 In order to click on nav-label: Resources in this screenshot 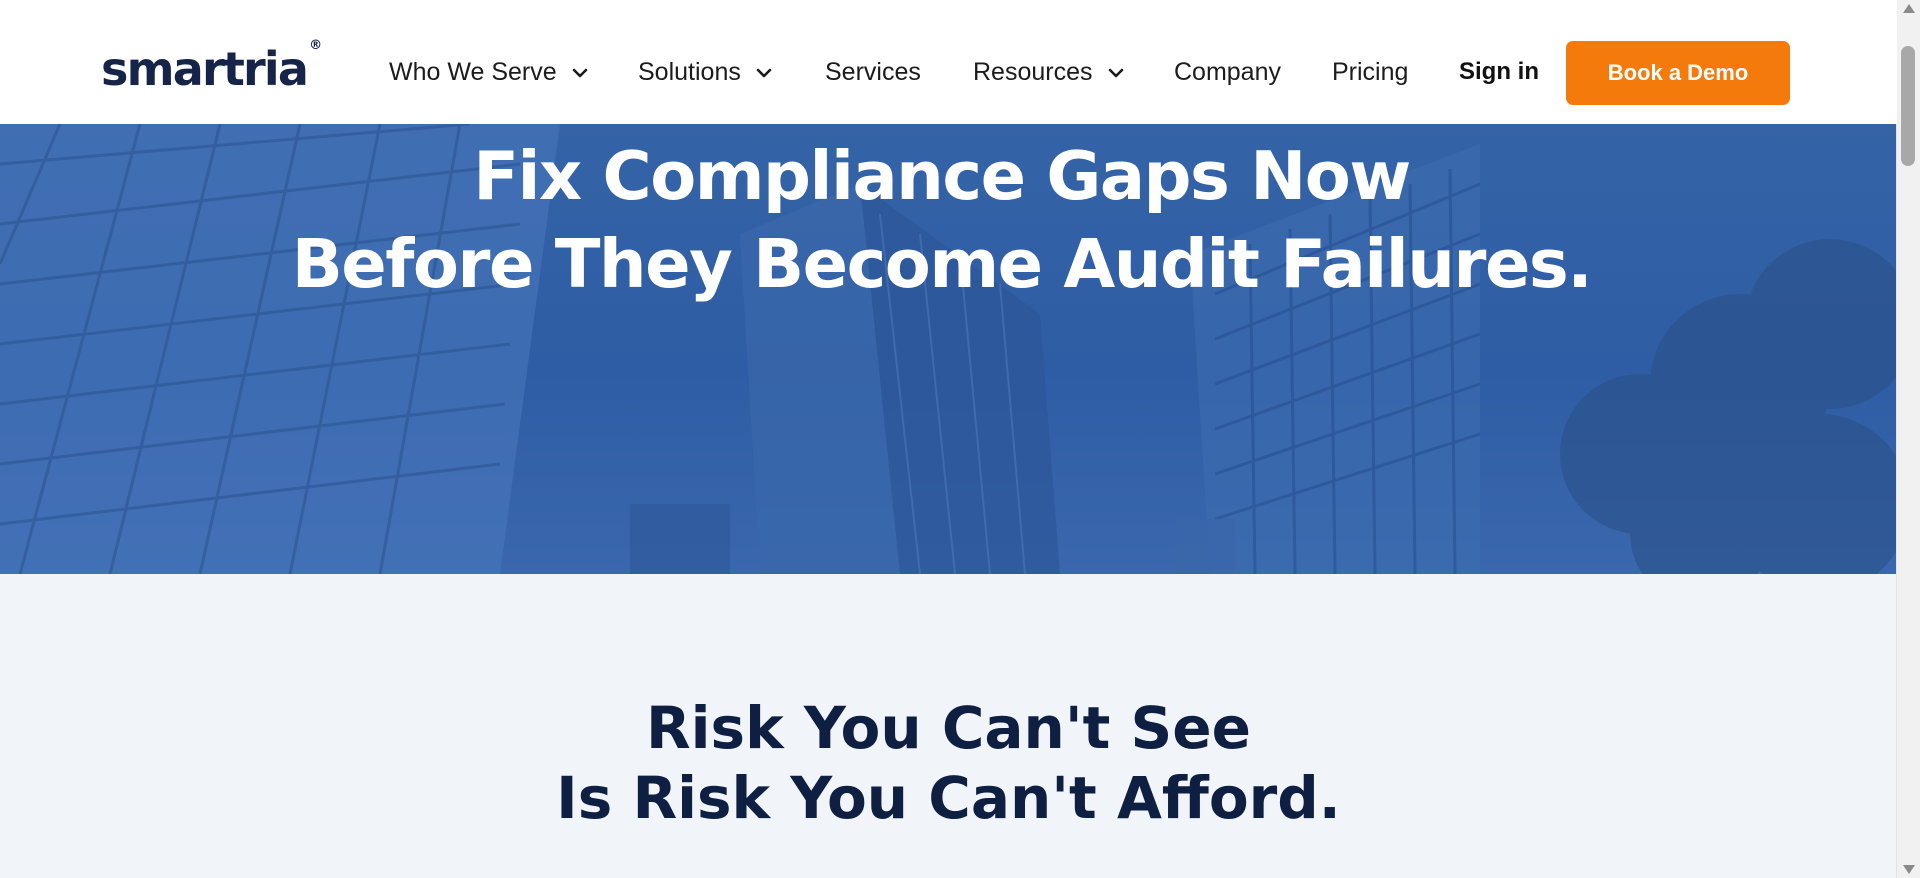, I will do `click(1033, 72)`.